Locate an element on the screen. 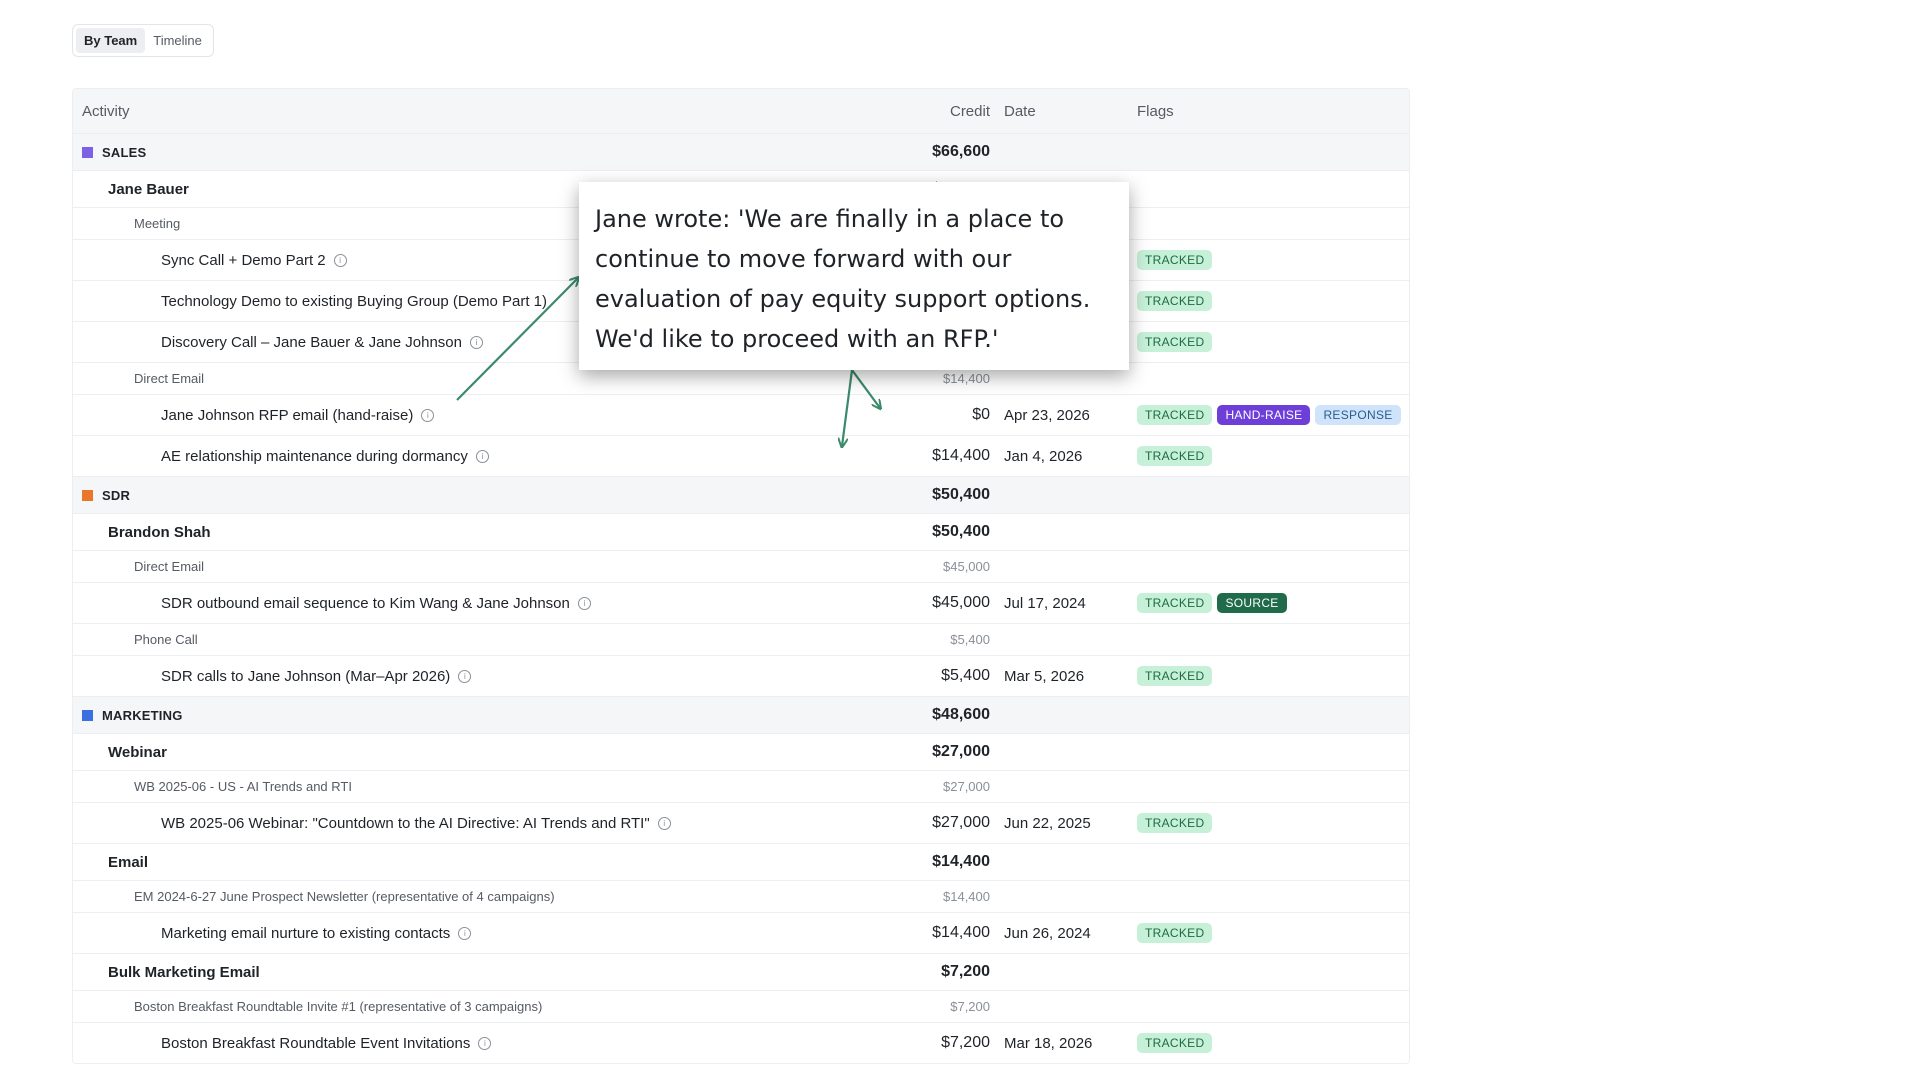 The height and width of the screenshot is (1080, 1920). person-credit: $50,400 is located at coordinates (961, 531).